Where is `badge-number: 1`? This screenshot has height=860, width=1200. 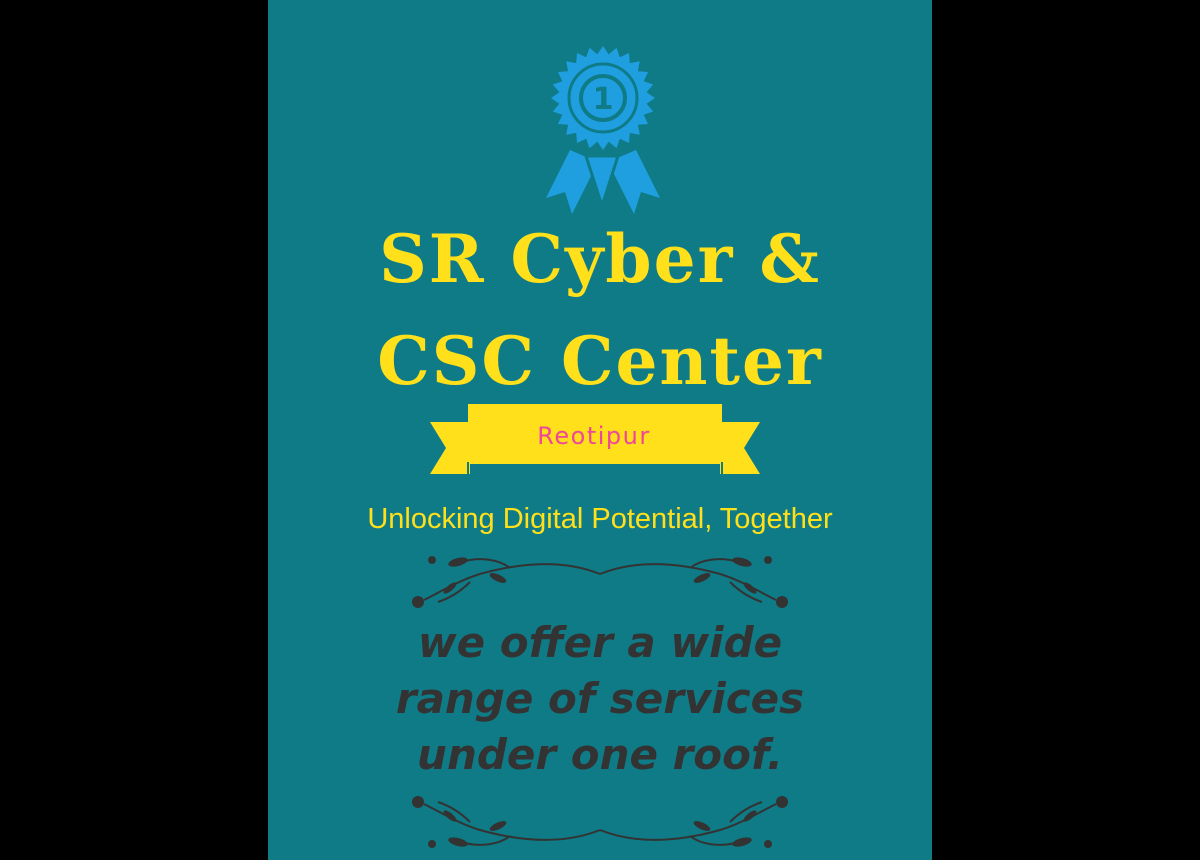 badge-number: 1 is located at coordinates (603, 99).